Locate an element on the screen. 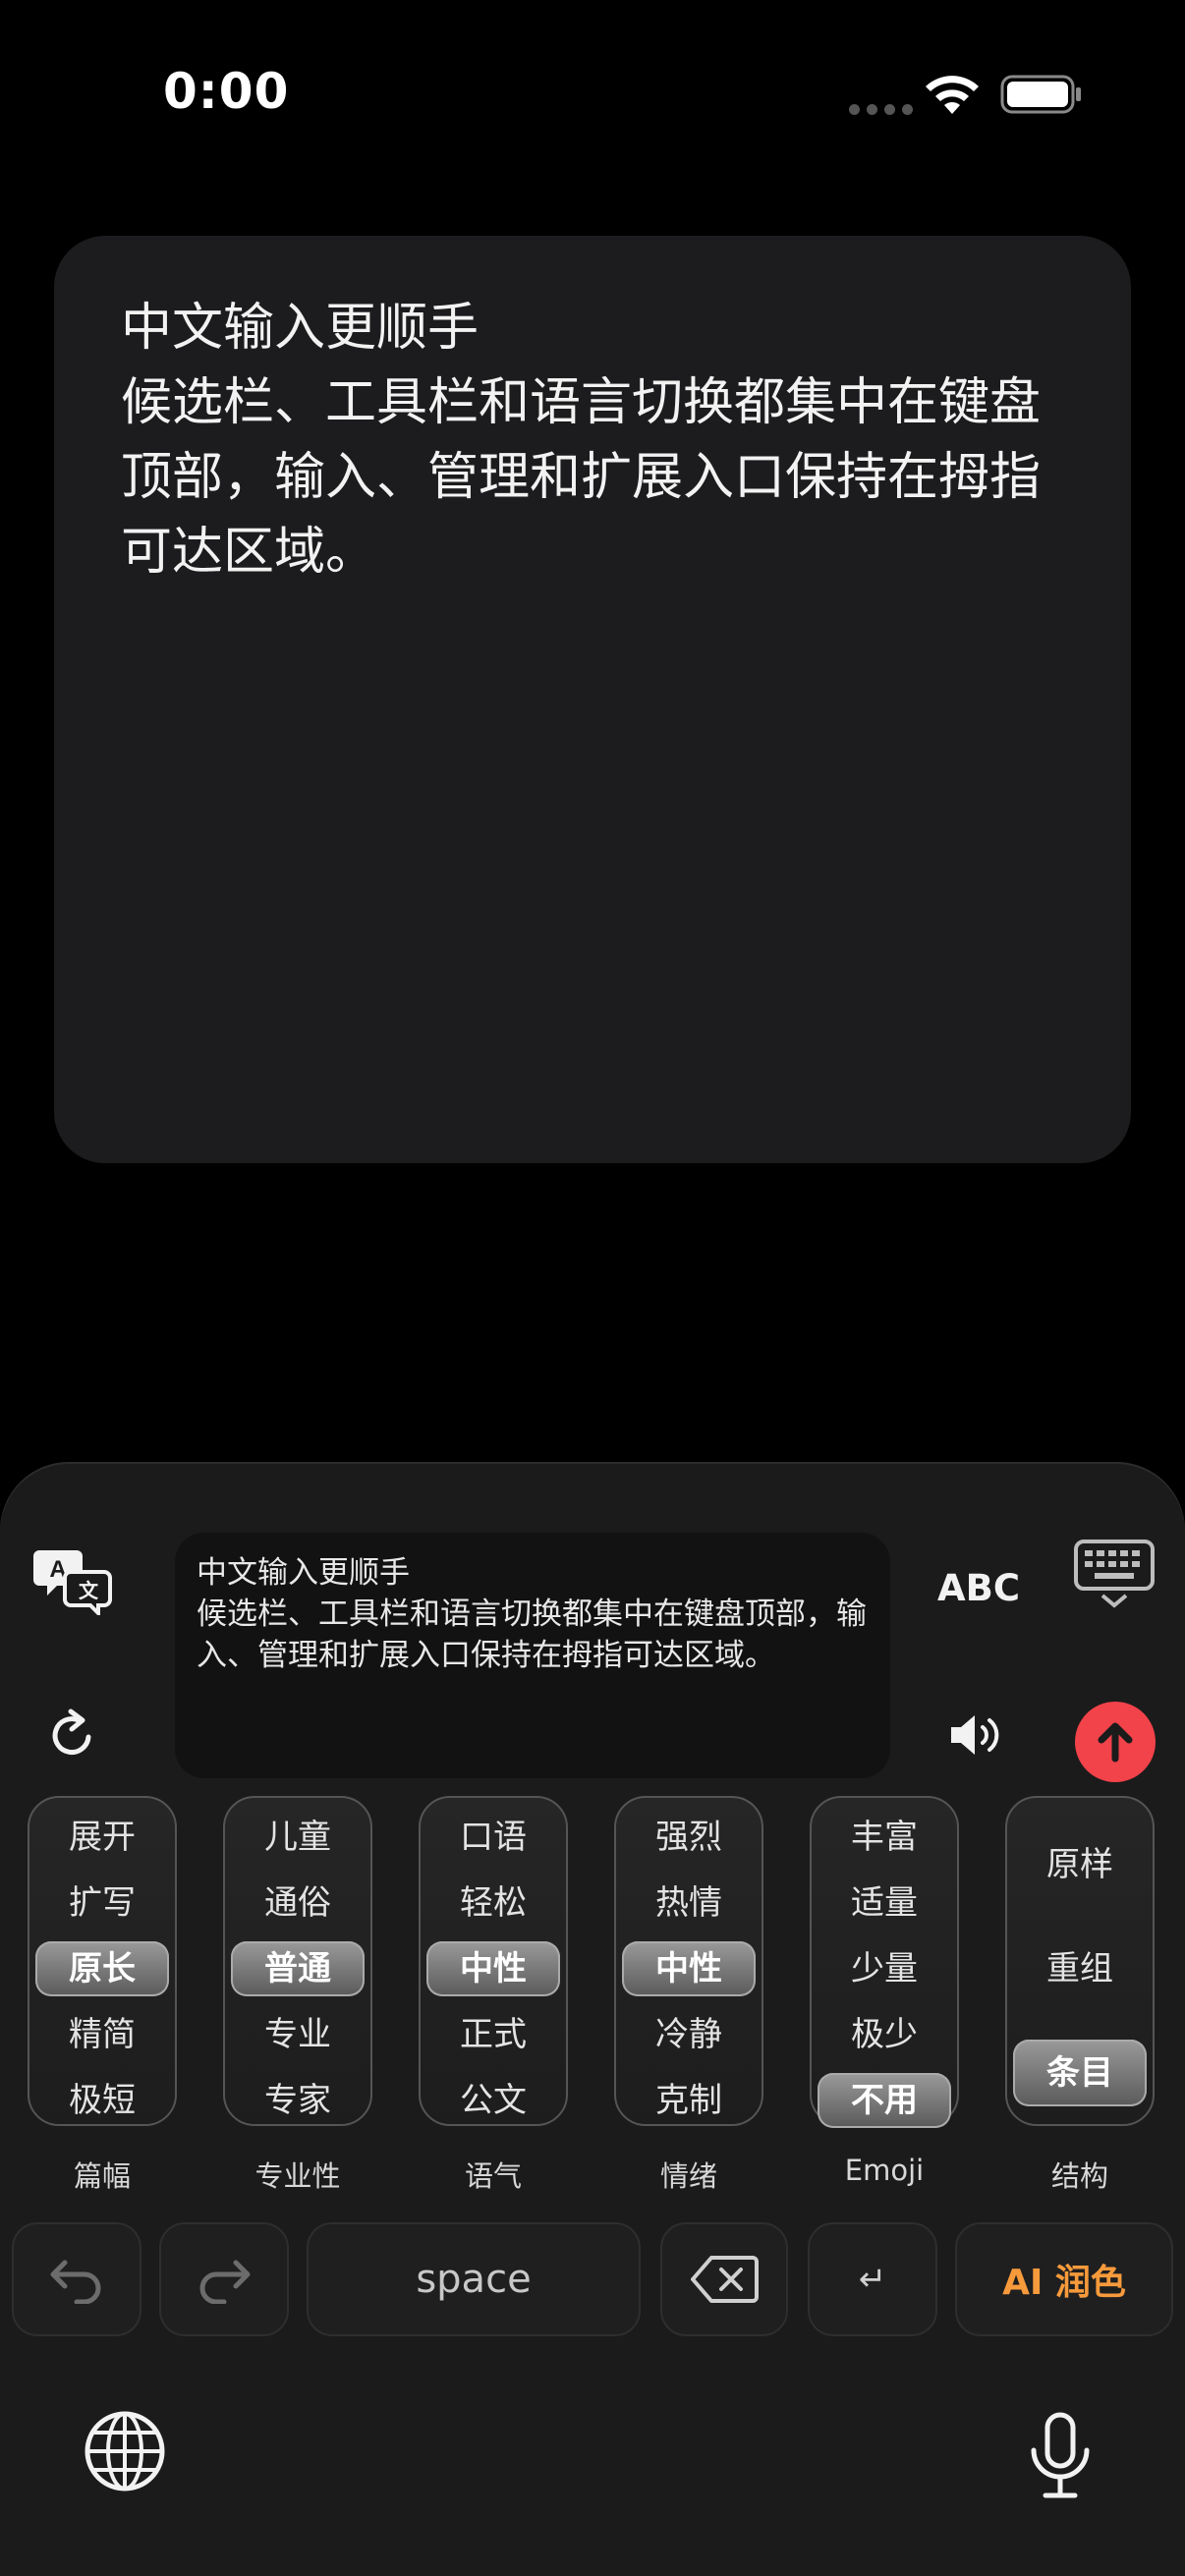  picker-option: 少量 is located at coordinates (885, 1968).